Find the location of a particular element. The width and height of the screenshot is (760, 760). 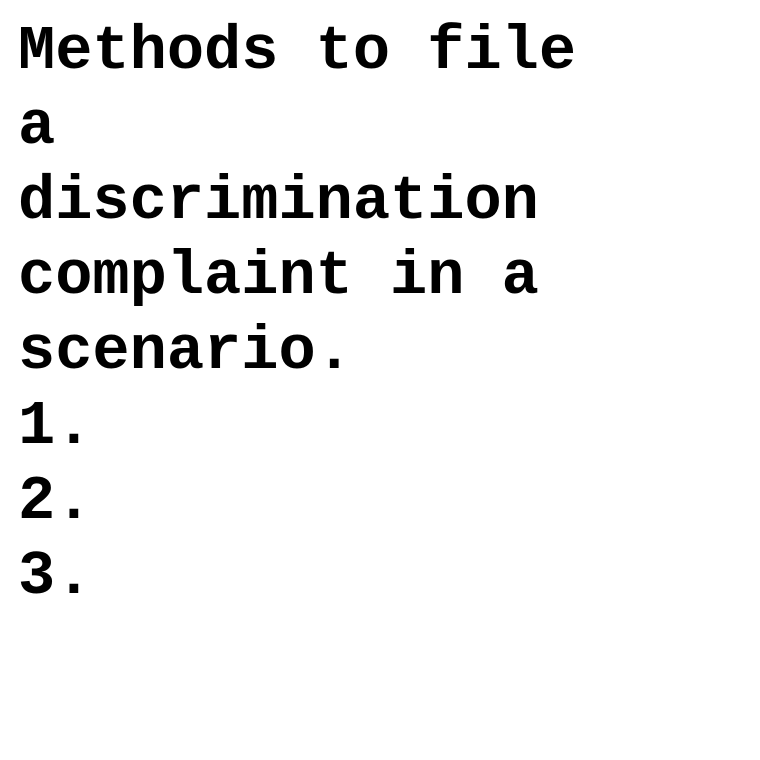

title-line-4: complaint in a is located at coordinates (278, 276).